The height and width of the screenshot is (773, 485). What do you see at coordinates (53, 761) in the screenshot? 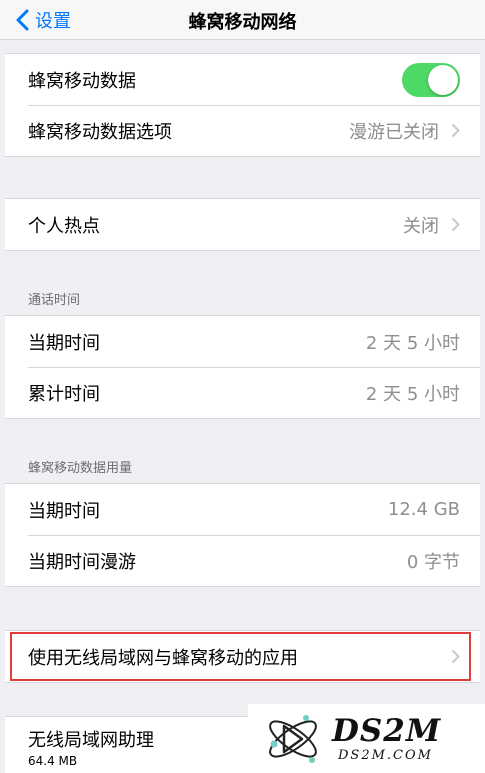
I see `wifi-assist-size: 64.4 MB` at bounding box center [53, 761].